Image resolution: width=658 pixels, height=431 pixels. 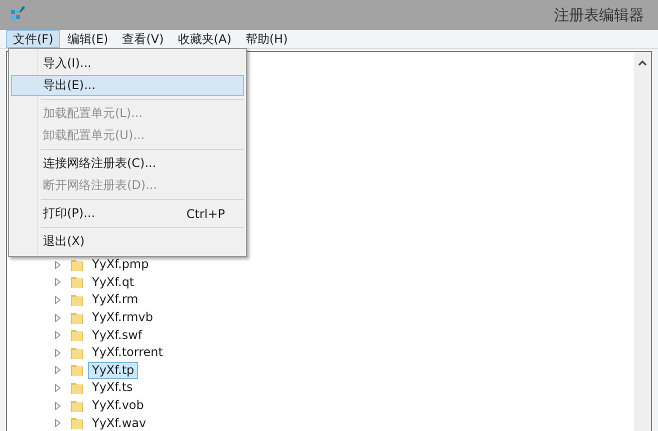 I want to click on tree-item: YyXf.vob, so click(x=118, y=405).